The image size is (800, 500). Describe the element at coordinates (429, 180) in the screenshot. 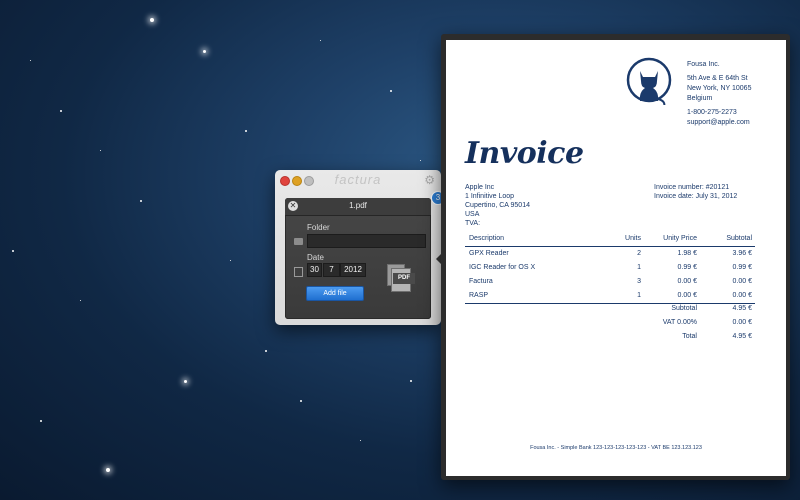

I see `gear-icon: ⚙` at that location.